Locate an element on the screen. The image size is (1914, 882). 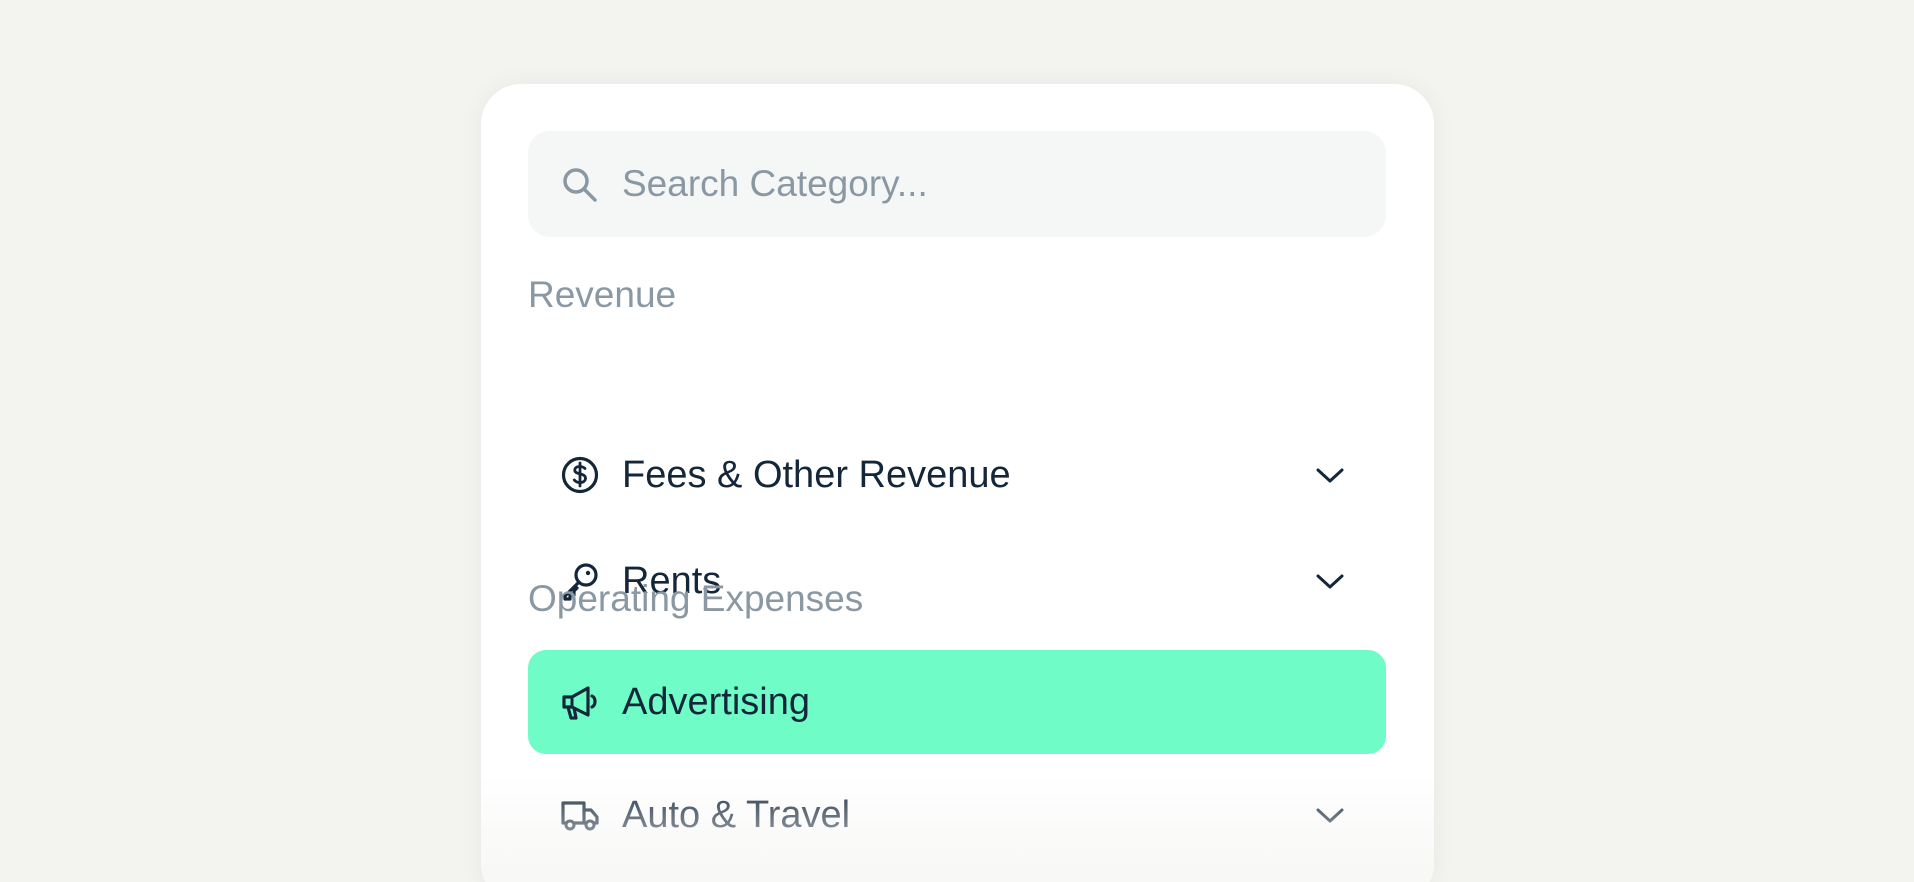
category-row-auto-travel: Auto & Travel is located at coordinates (957, 815).